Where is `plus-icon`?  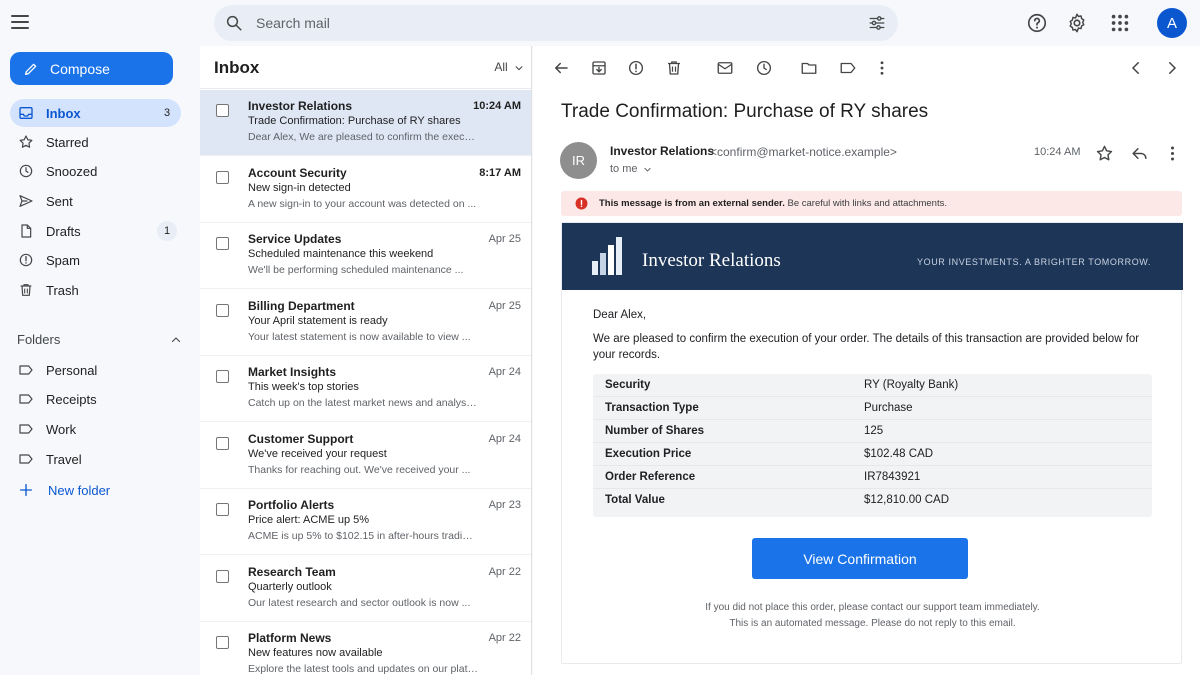 plus-icon is located at coordinates (26, 490).